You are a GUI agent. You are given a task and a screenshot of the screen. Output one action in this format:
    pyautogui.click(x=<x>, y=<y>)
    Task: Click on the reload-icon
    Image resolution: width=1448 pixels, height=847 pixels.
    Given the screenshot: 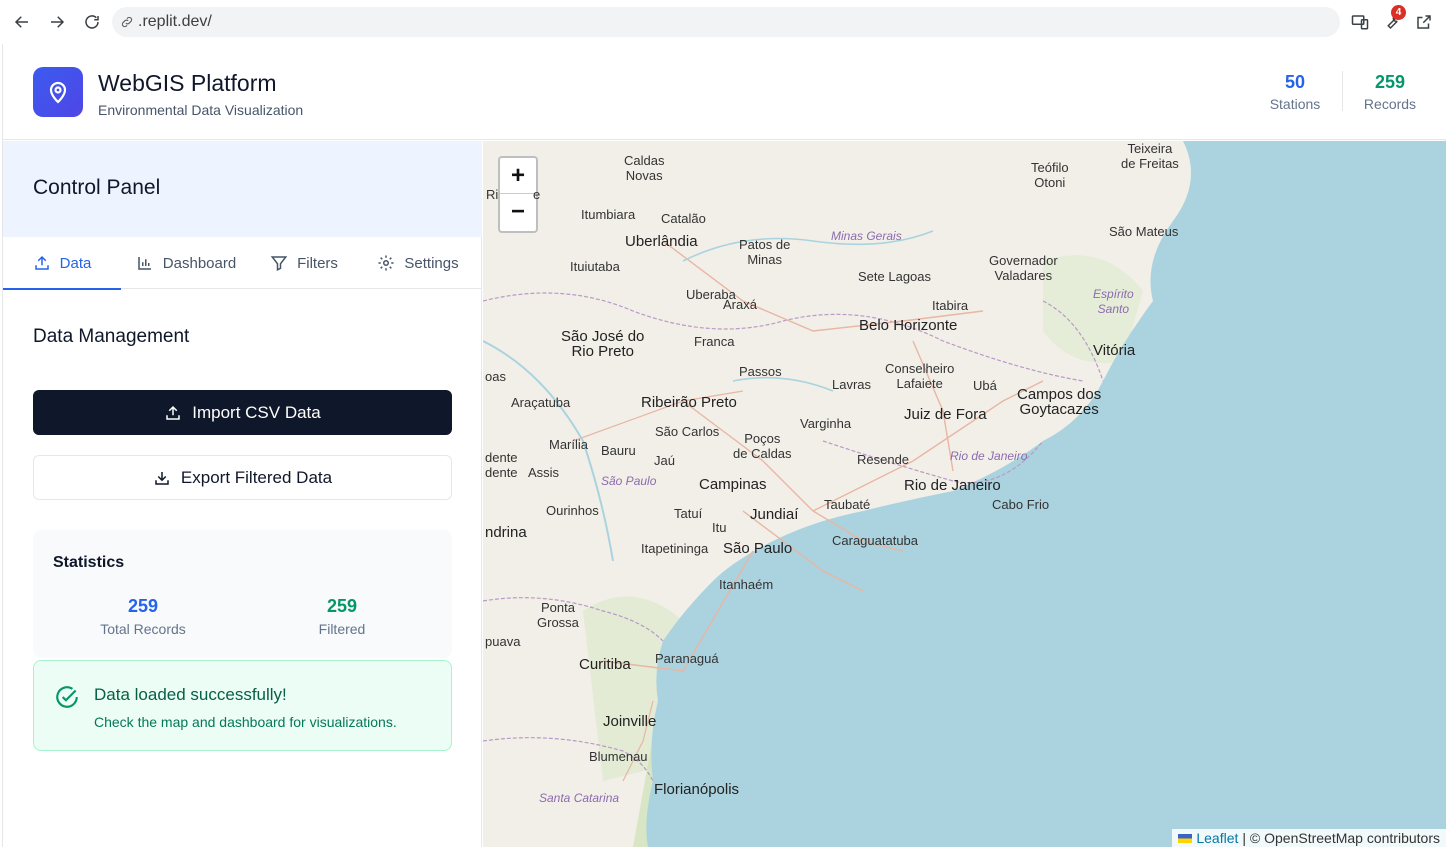 What is the action you would take?
    pyautogui.click(x=92, y=22)
    